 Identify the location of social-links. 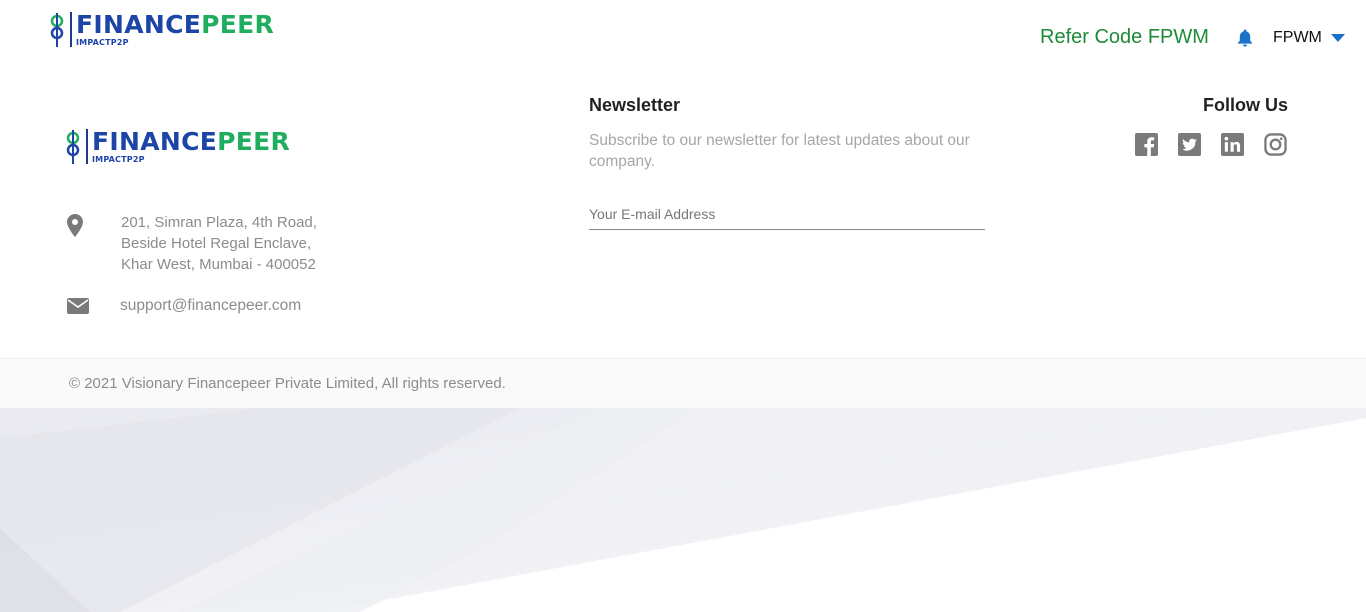
(1211, 144).